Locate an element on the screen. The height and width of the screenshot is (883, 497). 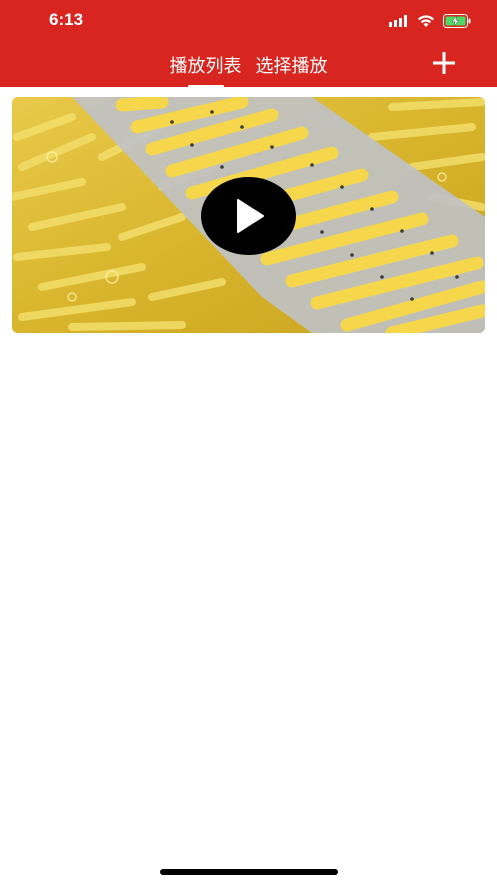
tab-playlist: 播放列表 is located at coordinates (206, 70).